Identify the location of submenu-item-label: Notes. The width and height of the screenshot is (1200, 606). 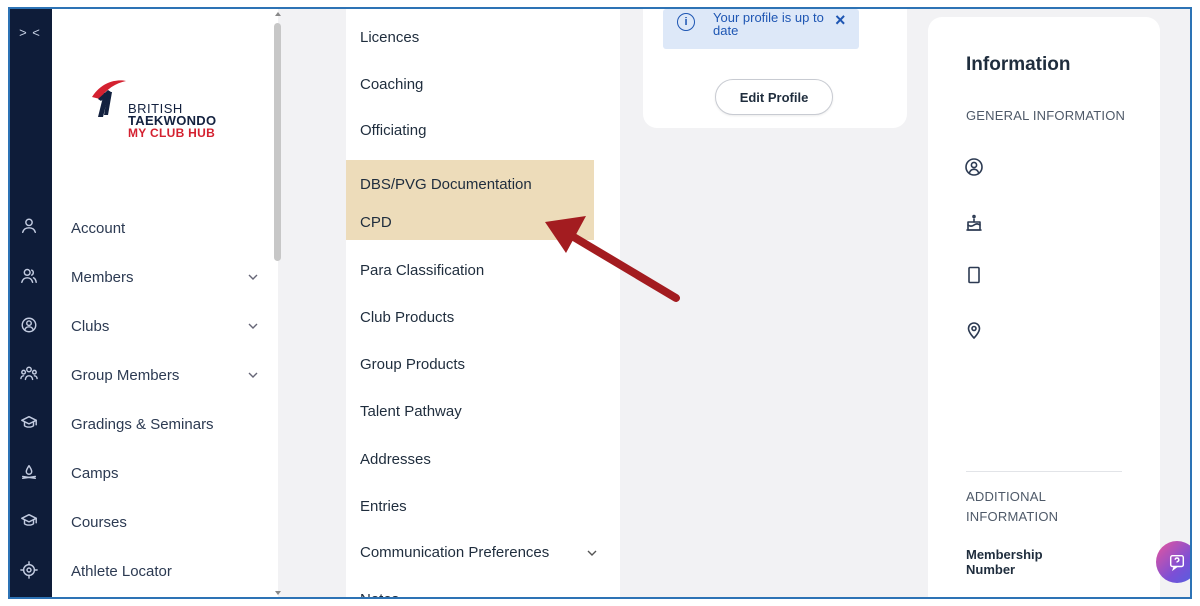
(380, 594).